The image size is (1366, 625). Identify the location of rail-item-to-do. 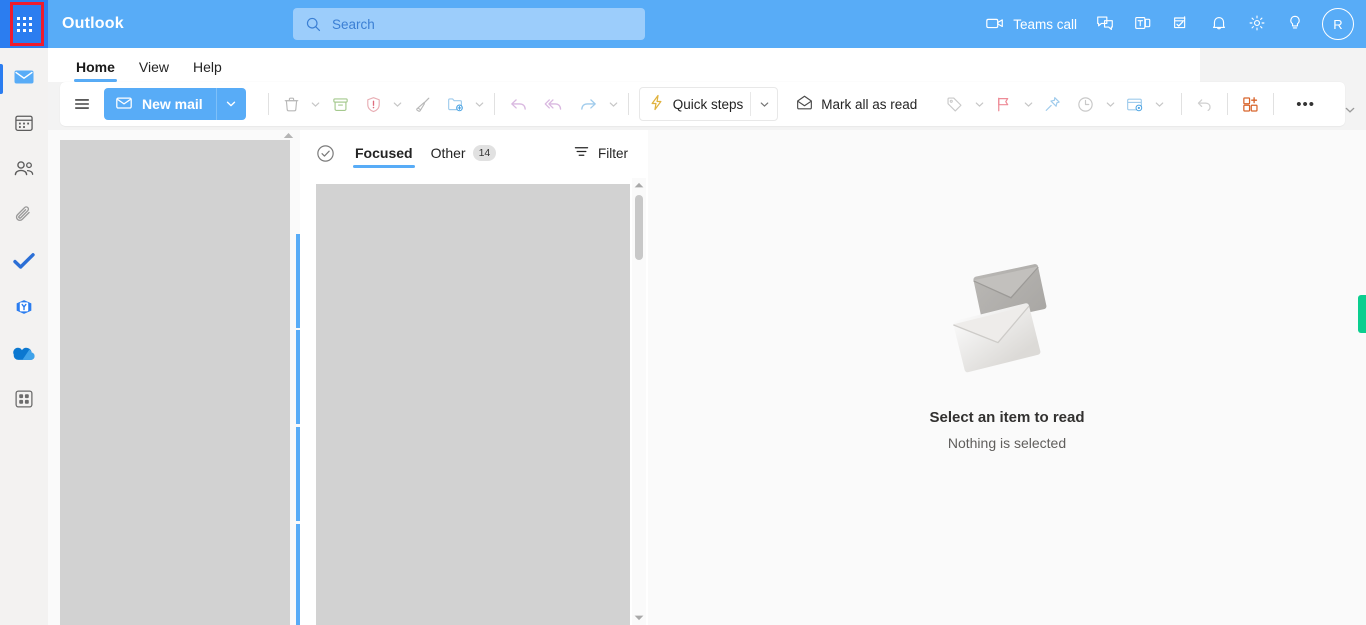
(24, 263).